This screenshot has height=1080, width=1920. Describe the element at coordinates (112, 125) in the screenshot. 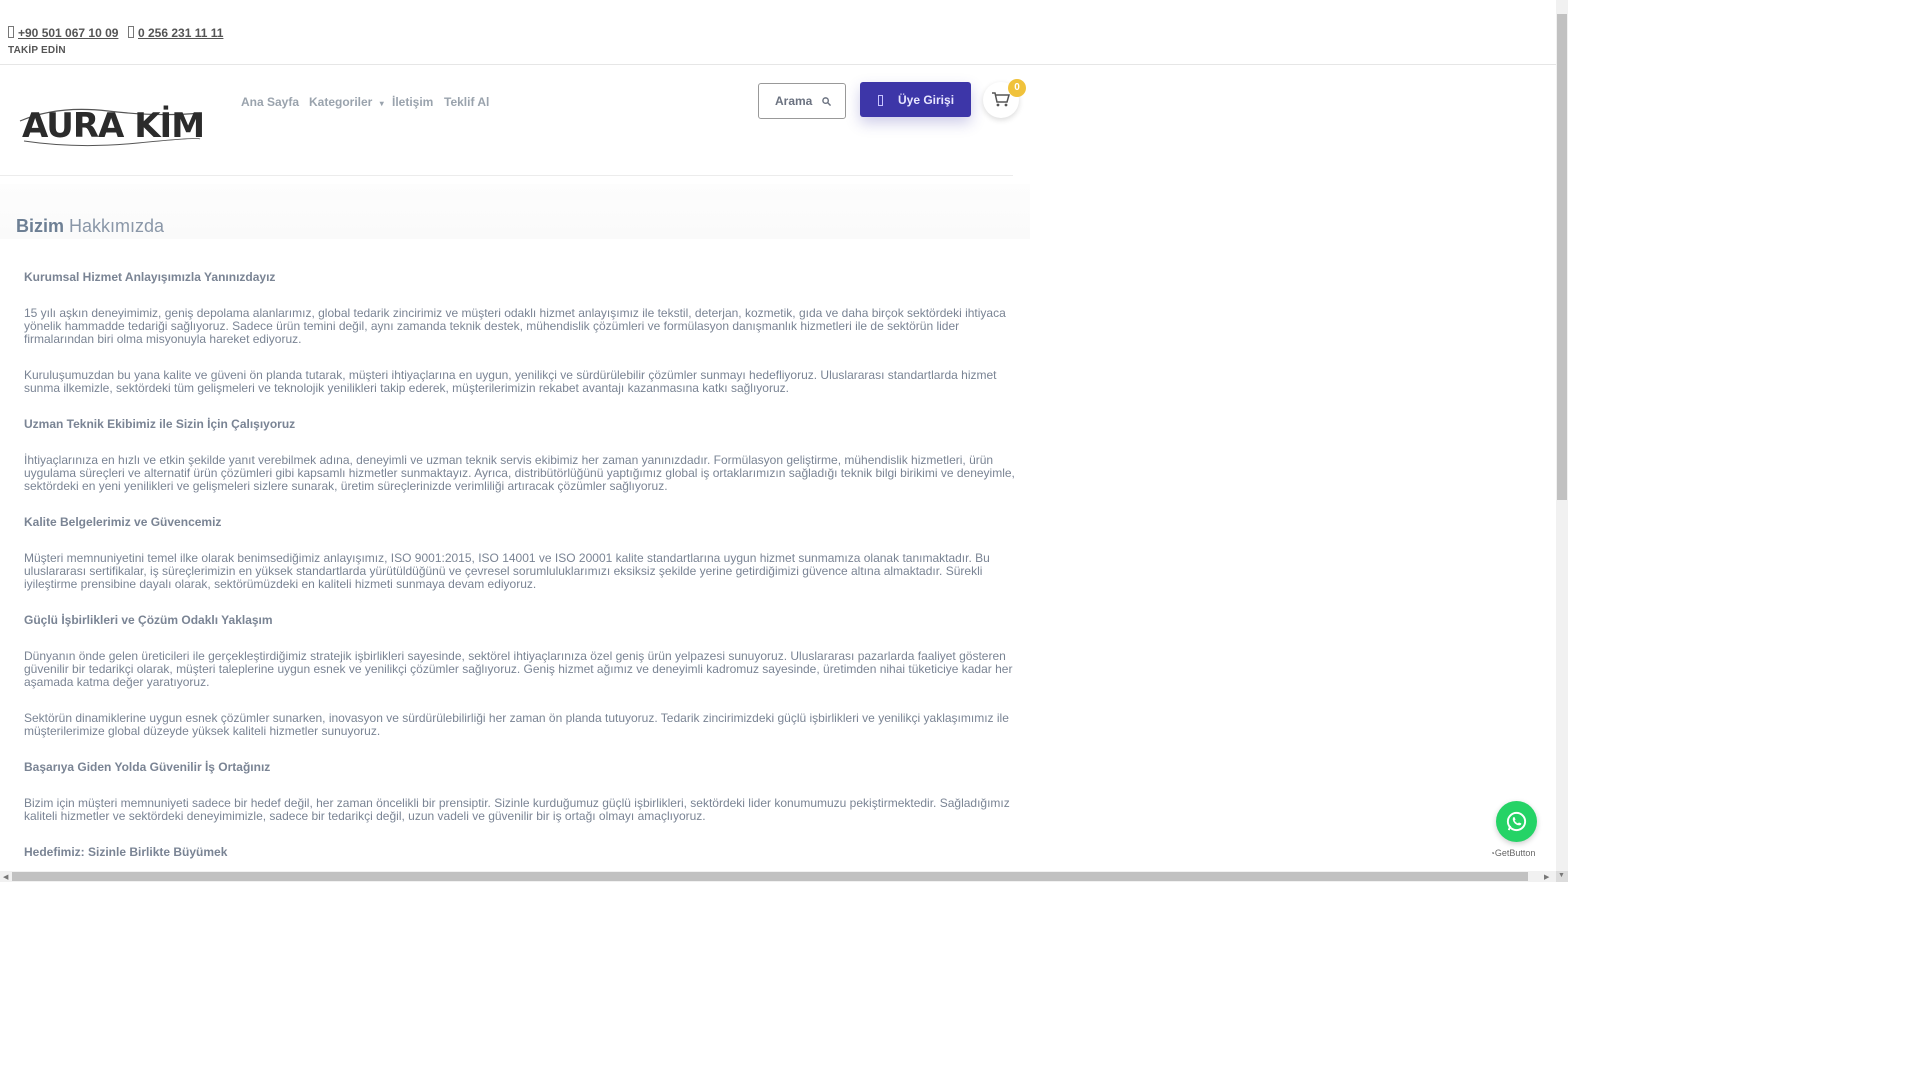

I see `logo-text: AURA KİMYA` at that location.